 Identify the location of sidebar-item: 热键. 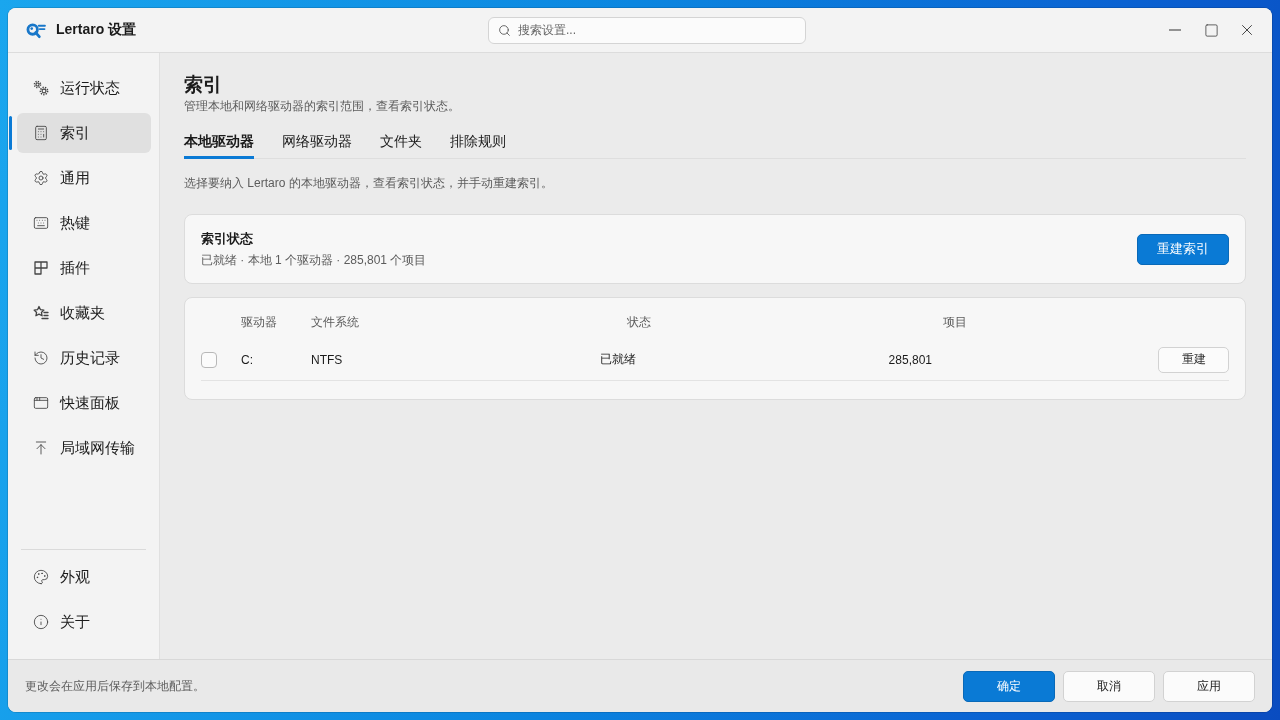
(84, 223).